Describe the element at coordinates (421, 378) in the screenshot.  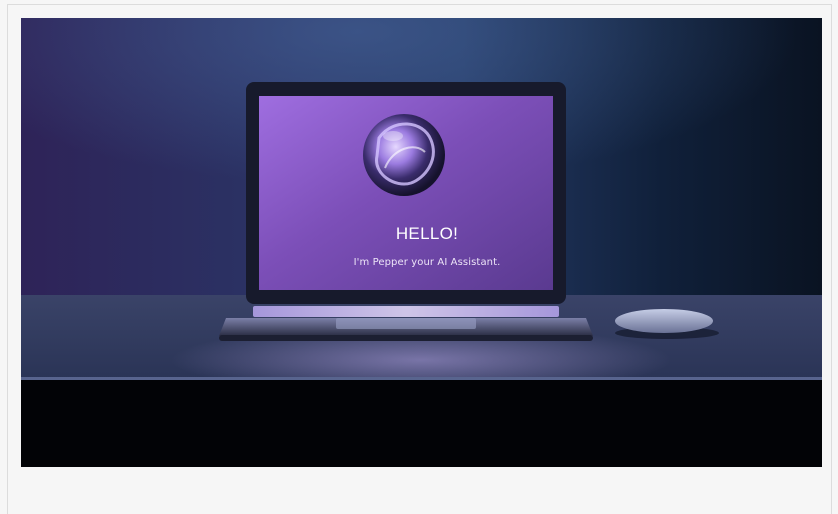
I see `desk-edge` at that location.